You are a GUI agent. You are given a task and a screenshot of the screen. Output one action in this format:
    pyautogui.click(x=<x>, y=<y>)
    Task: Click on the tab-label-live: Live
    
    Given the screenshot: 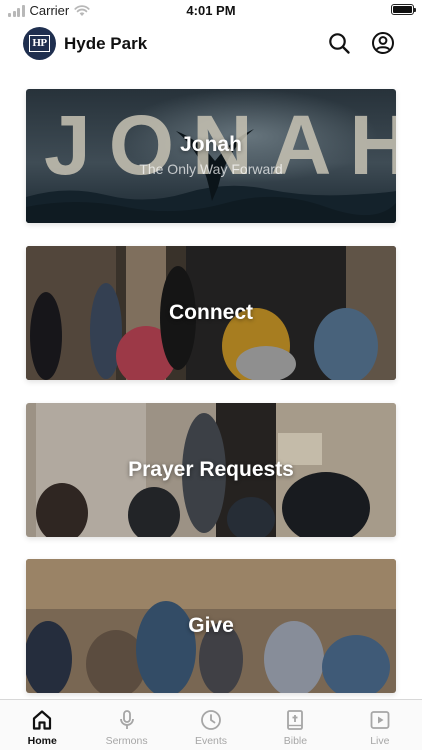 What is the action you would take?
    pyautogui.click(x=380, y=741)
    